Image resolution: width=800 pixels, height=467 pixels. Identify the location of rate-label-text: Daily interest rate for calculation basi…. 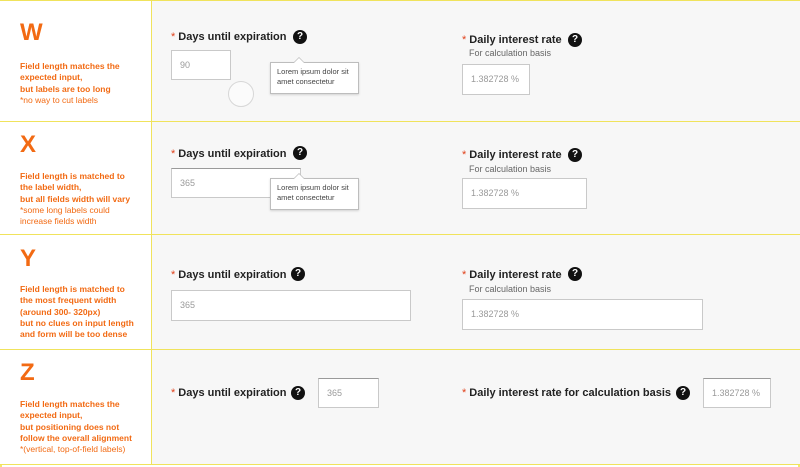
(570, 393).